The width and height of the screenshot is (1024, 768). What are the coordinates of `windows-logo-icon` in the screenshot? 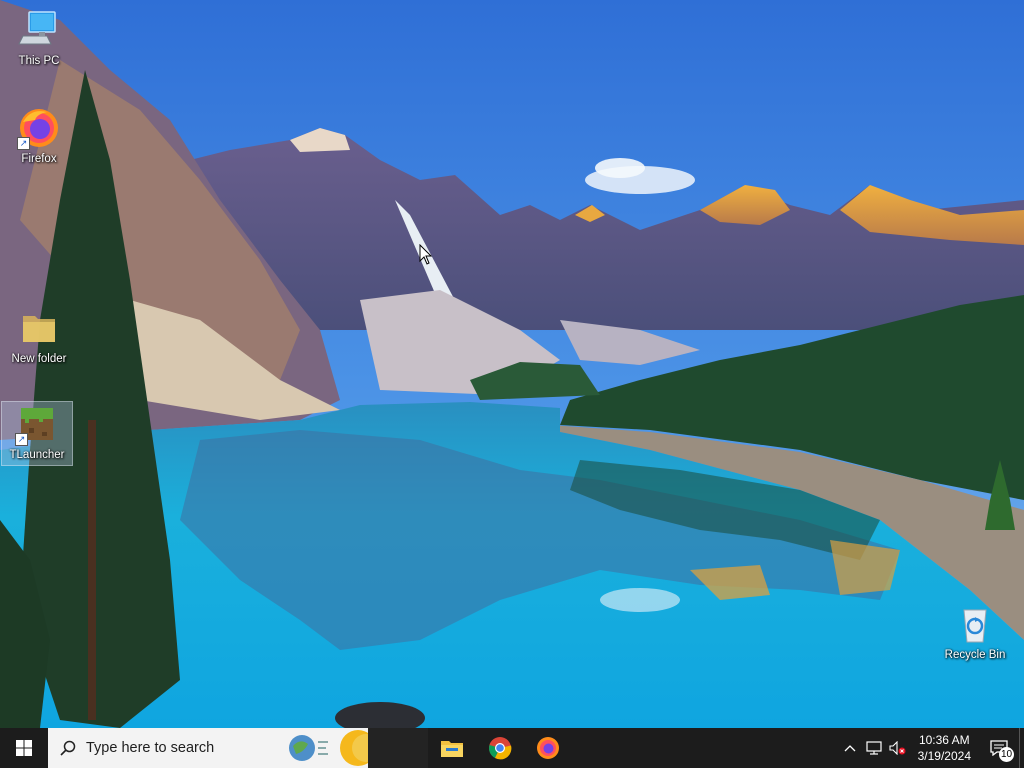 It's located at (24, 748).